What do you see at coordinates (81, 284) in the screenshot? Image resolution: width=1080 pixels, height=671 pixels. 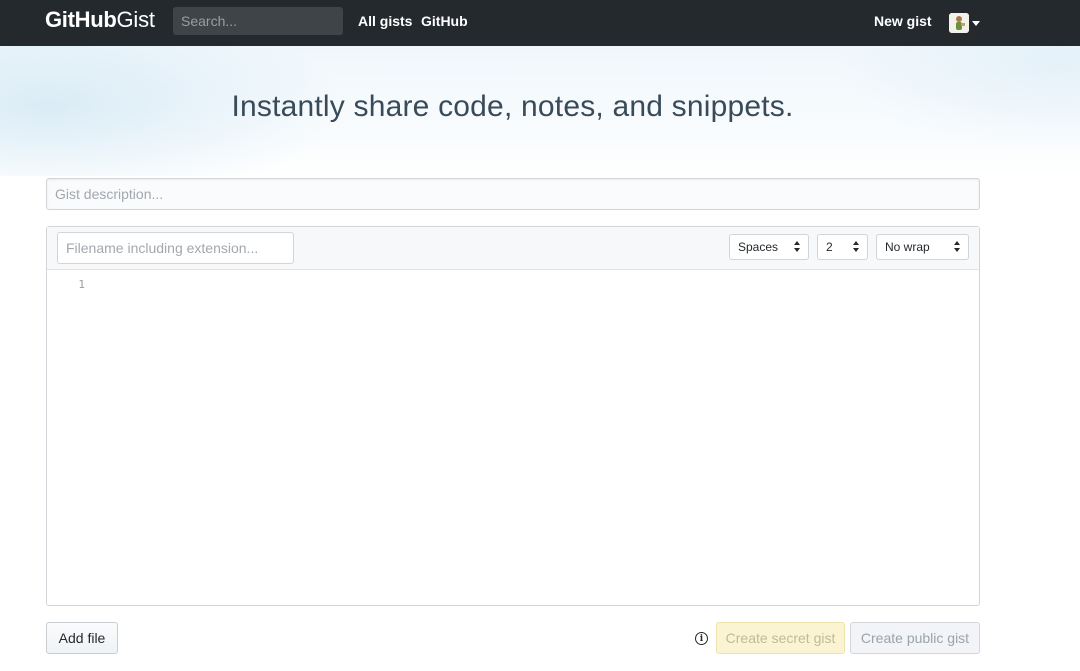 I see `line-number: 1` at bounding box center [81, 284].